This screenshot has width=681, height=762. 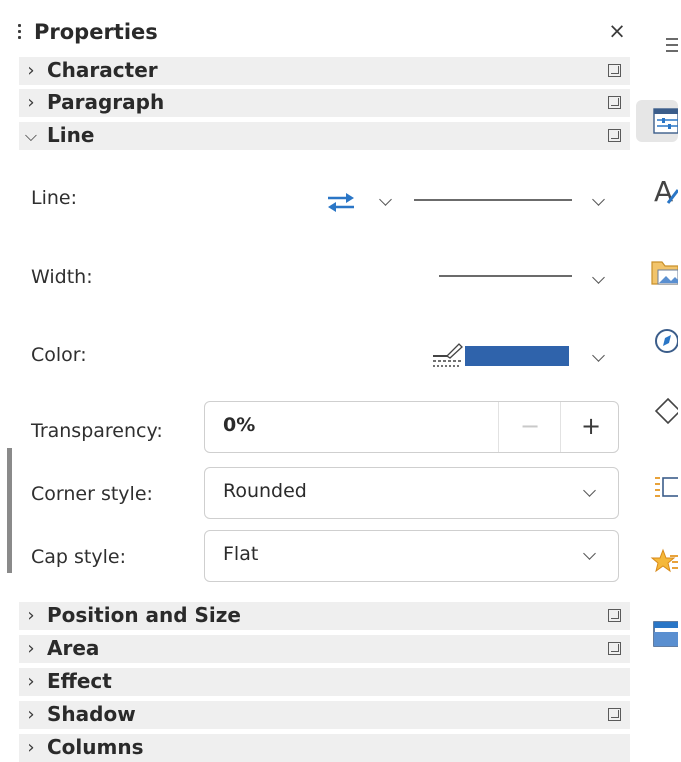 What do you see at coordinates (31, 135) in the screenshot?
I see `chevron-down-icon: ⌵` at bounding box center [31, 135].